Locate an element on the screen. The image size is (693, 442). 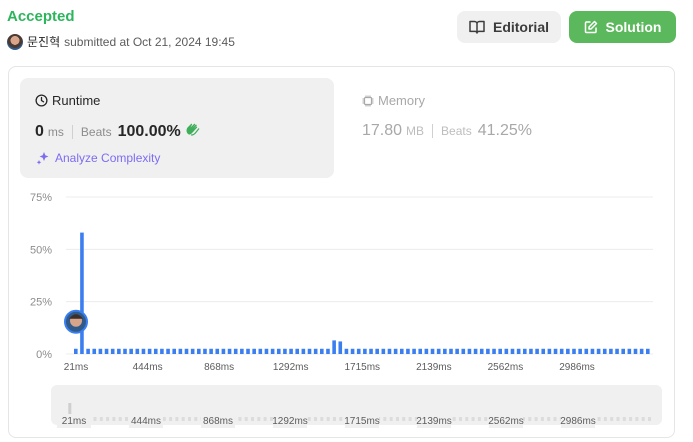
scrubber-tick-label: 2986ms is located at coordinates (578, 421).